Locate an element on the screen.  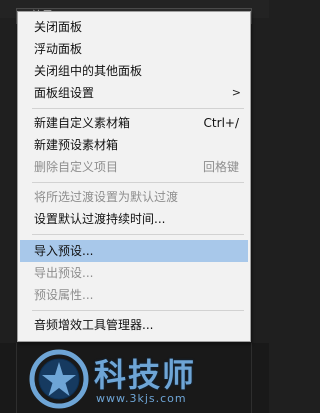
menu-item-panel-group-settings: 面板组设置 > is located at coordinates (134, 93).